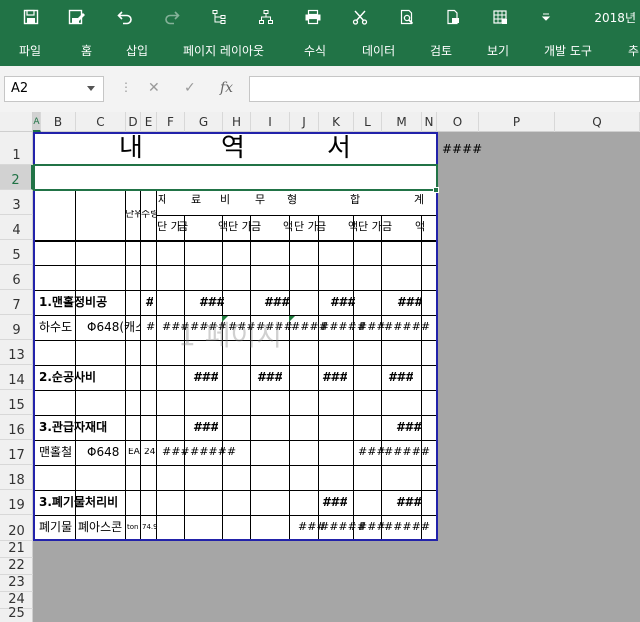 The image size is (640, 622). Describe the element at coordinates (292, 319) in the screenshot. I see `error-indicator` at that location.